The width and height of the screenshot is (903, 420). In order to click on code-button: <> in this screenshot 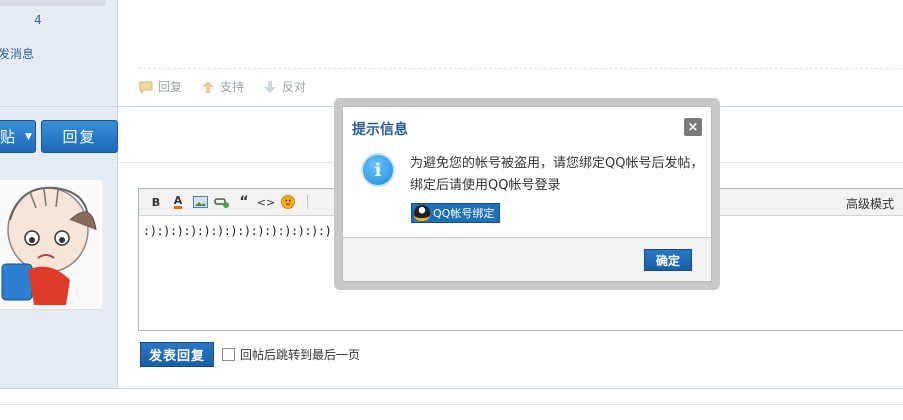, I will do `click(266, 202)`.